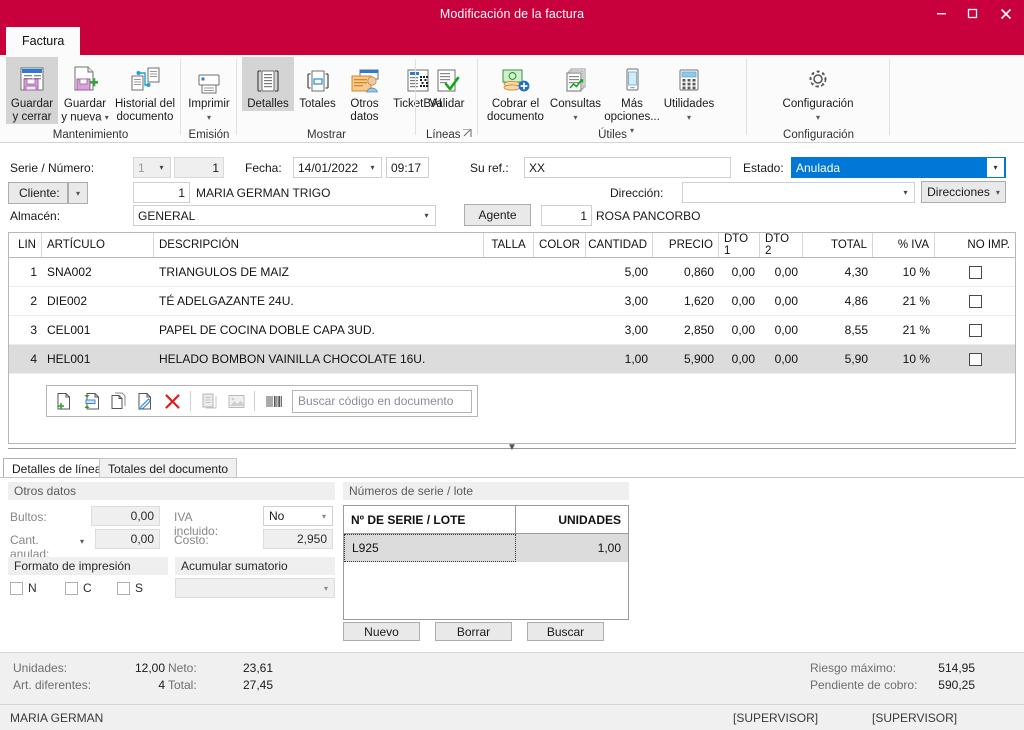 The image size is (1024, 730). What do you see at coordinates (515, 90) in the screenshot?
I see `cobrar-documento-button: Cobrar el documento` at bounding box center [515, 90].